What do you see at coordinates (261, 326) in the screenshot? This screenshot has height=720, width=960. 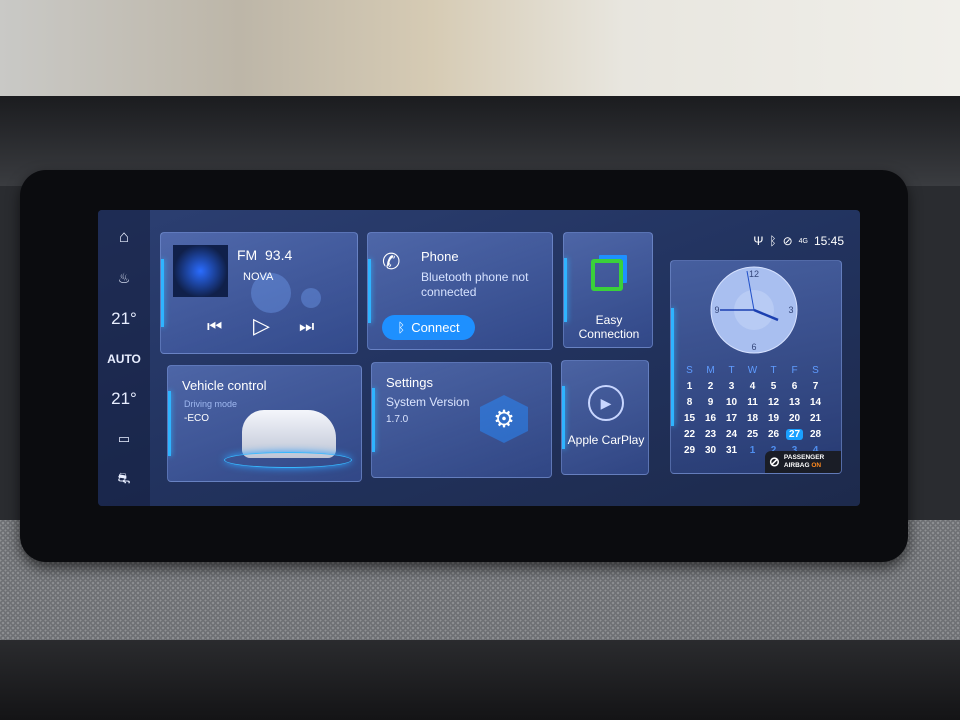 I see `play-button: ▷` at bounding box center [261, 326].